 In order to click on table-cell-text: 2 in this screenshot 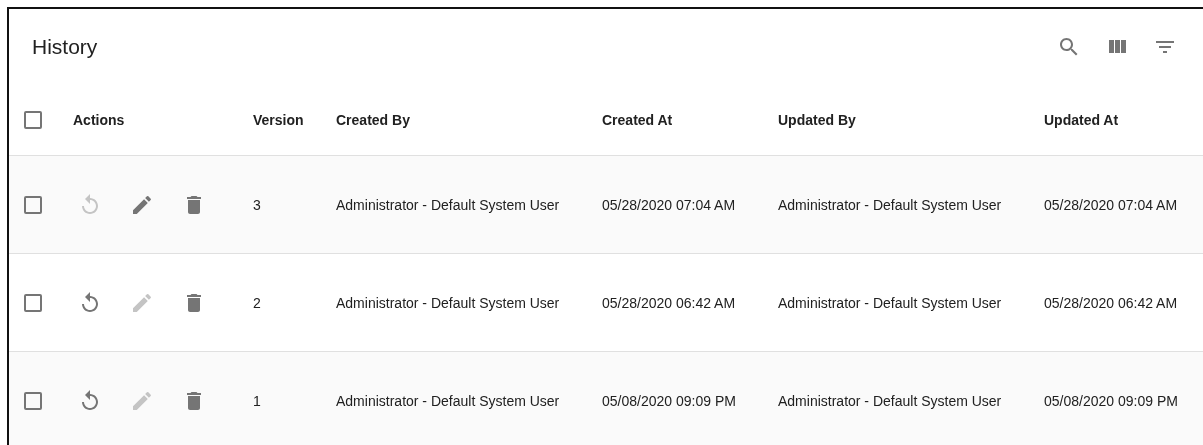, I will do `click(257, 302)`.